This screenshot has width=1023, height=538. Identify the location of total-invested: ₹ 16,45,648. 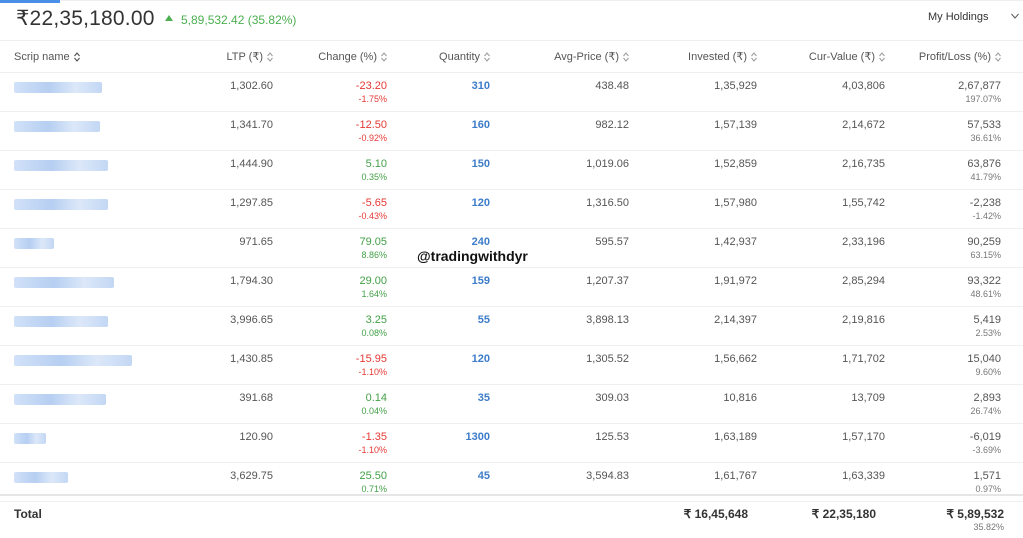
(715, 514).